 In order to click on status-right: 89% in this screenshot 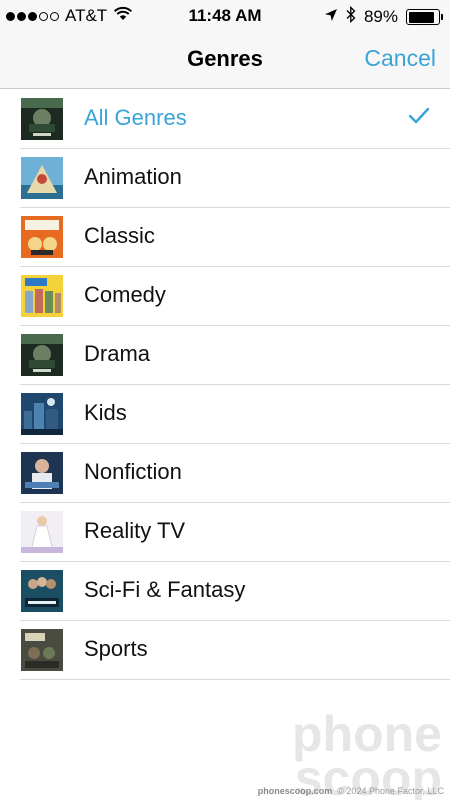, I will do `click(383, 16)`.